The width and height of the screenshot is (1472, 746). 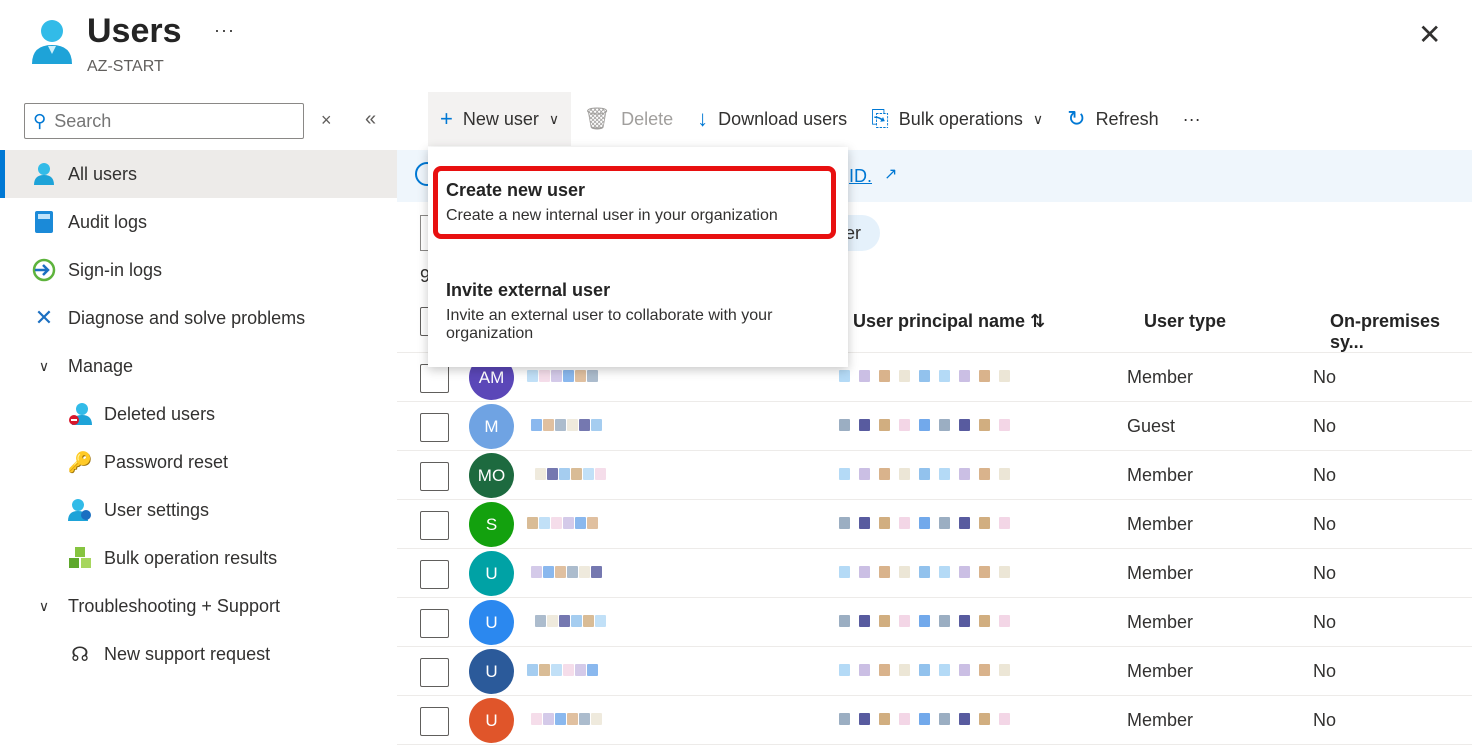 I want to click on more-actions-button: ···, so click(x=1192, y=119).